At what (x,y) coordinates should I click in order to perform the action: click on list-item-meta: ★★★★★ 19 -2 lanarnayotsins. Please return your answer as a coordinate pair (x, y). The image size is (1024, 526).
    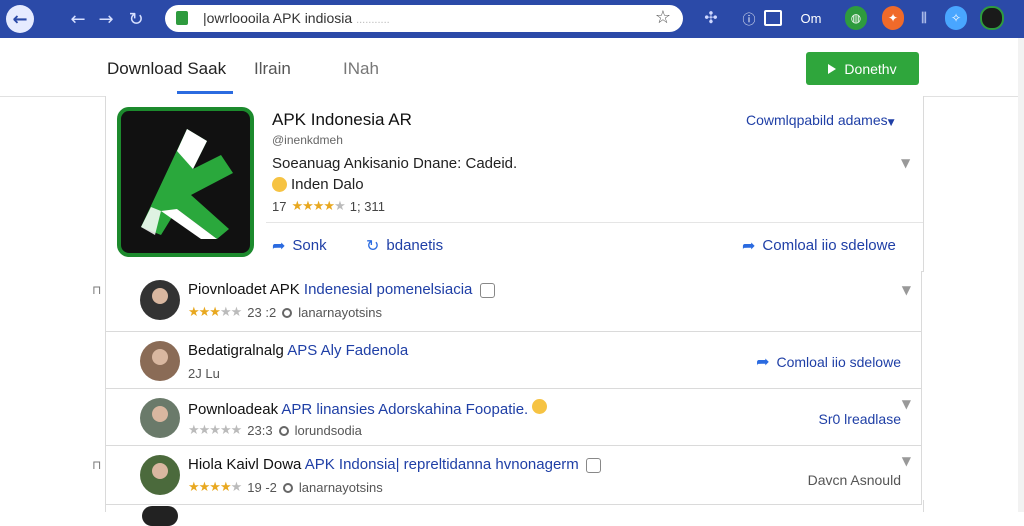
    Looking at the image, I should click on (285, 487).